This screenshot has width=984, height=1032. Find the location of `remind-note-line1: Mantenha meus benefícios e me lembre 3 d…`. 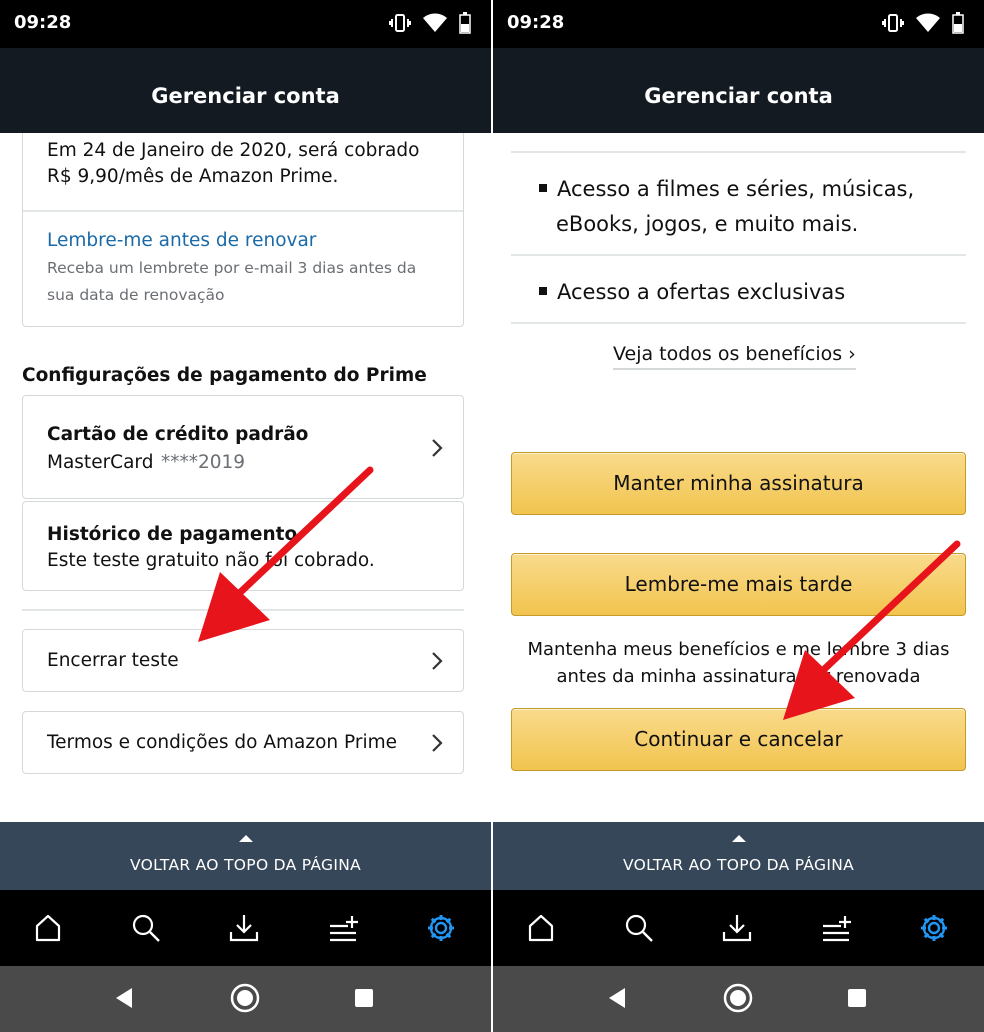

remind-note-line1: Mantenha meus benefícios e me lembre 3 d… is located at coordinates (738, 649).